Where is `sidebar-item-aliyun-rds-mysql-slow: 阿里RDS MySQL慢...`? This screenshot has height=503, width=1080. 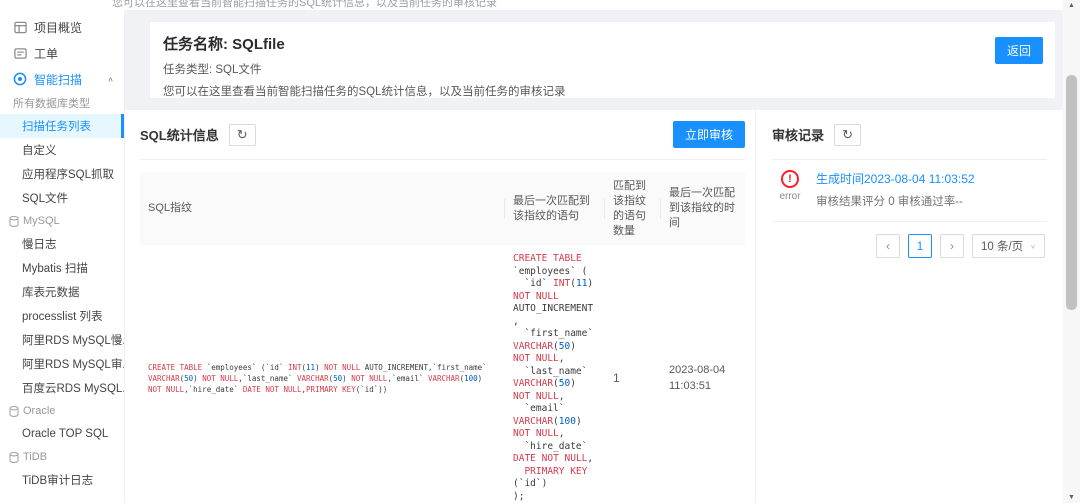
sidebar-item-aliyun-rds-mysql-slow: 阿里RDS MySQL慢... is located at coordinates (62, 340).